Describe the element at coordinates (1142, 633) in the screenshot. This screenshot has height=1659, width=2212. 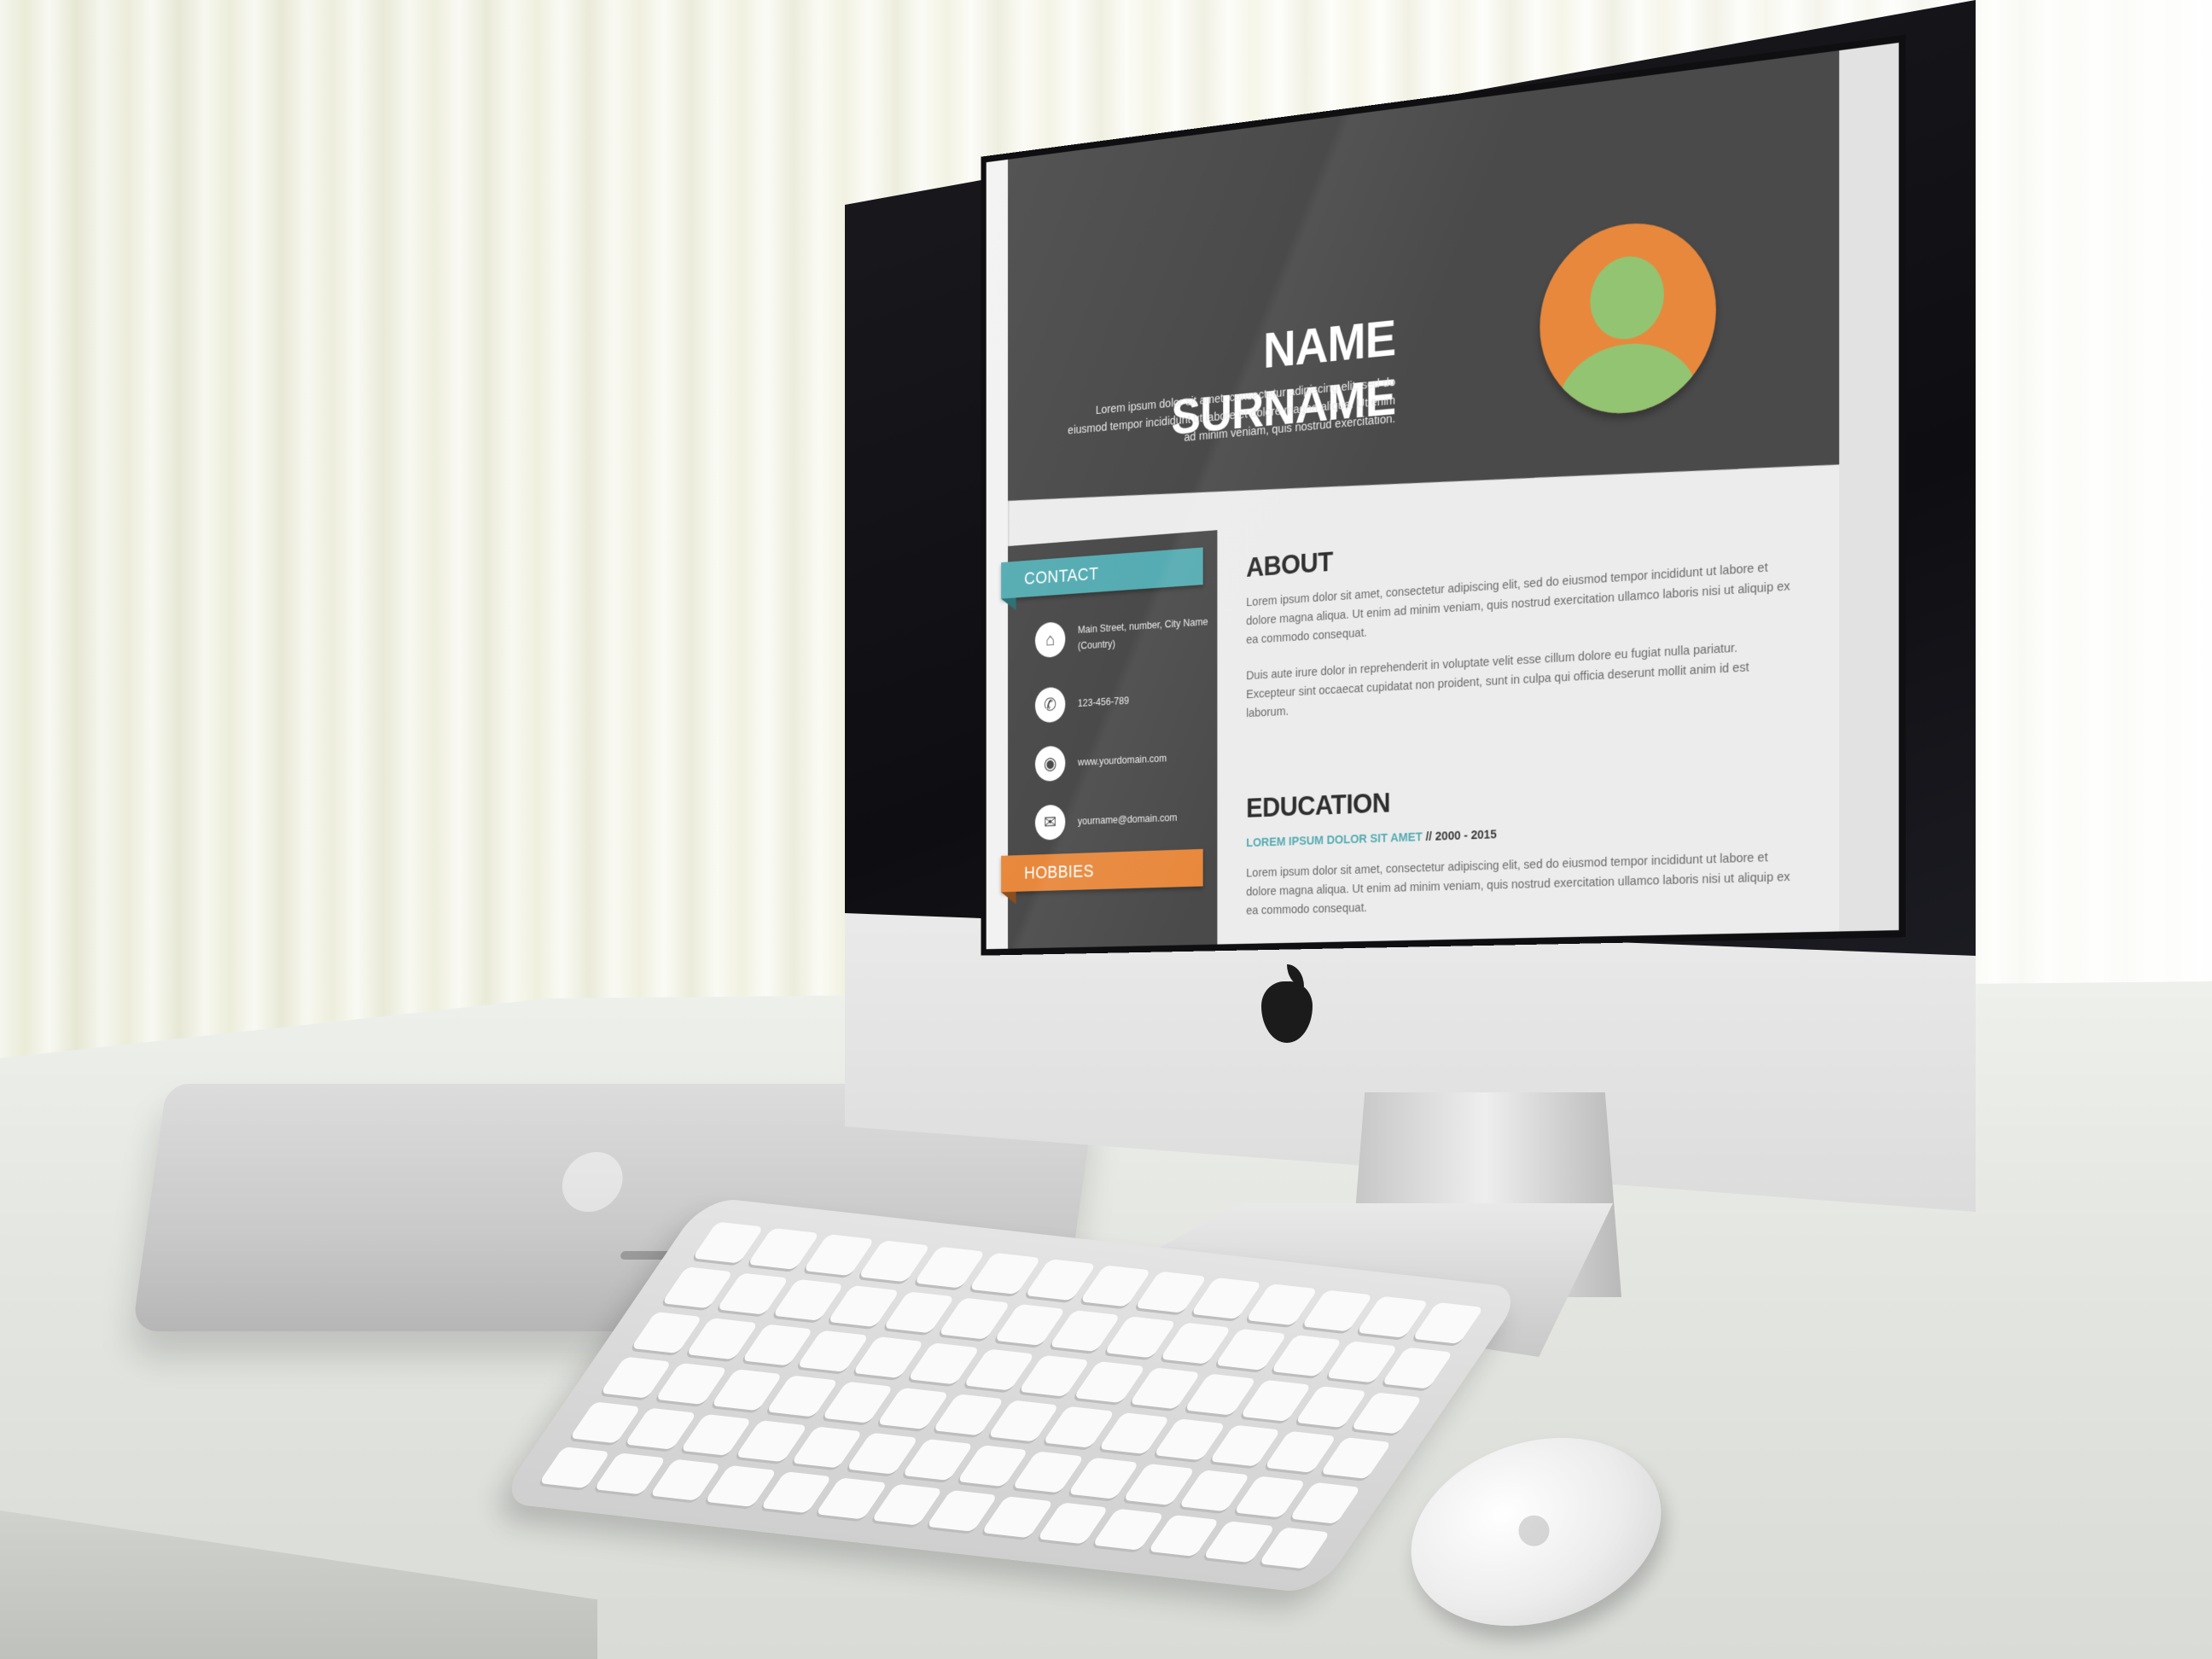
I see `contact-address-text: Main Street, number, City Name (Country)` at that location.